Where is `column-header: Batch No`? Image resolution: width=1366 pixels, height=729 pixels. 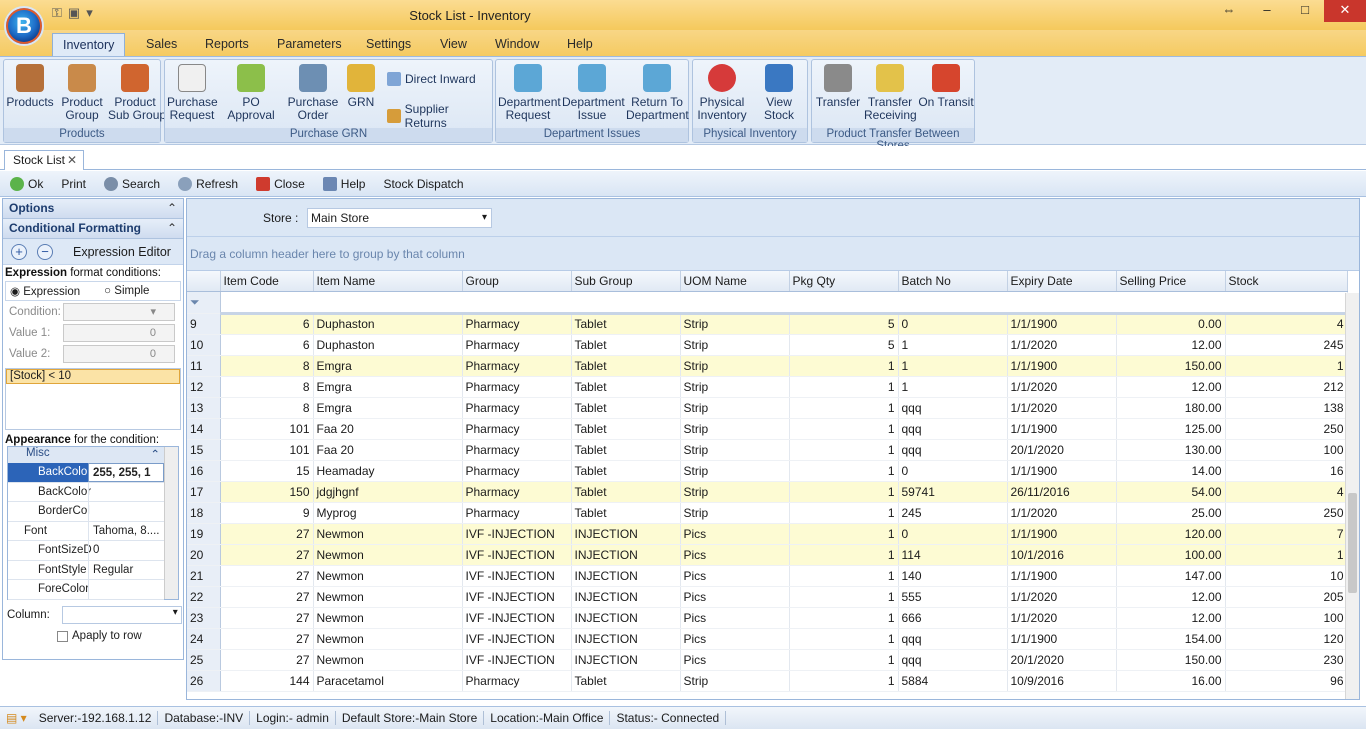 column-header: Batch No is located at coordinates (953, 281).